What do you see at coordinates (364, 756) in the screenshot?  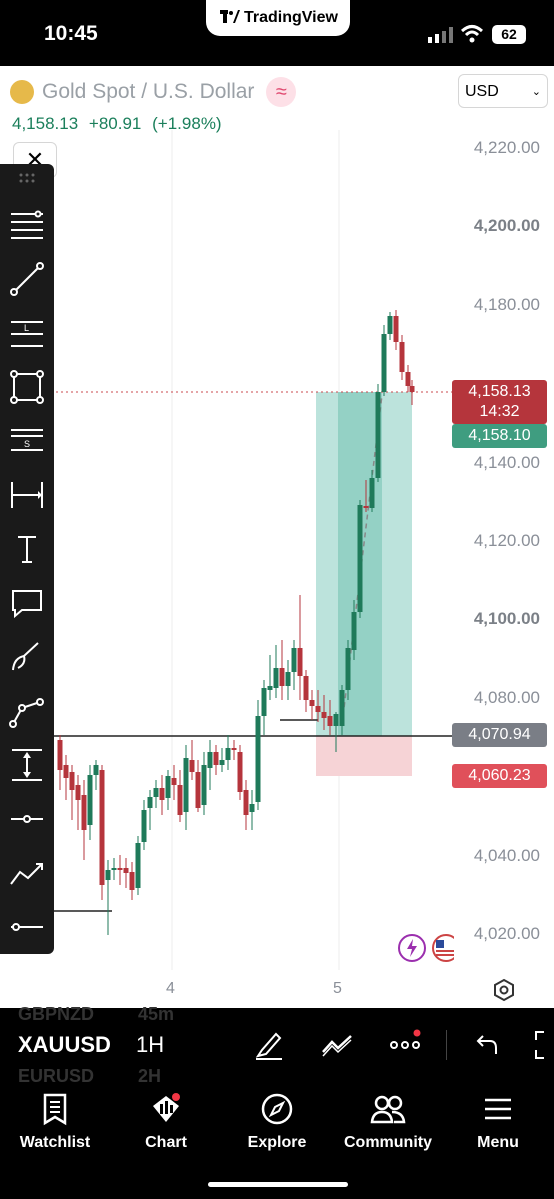 I see `stop-zone` at bounding box center [364, 756].